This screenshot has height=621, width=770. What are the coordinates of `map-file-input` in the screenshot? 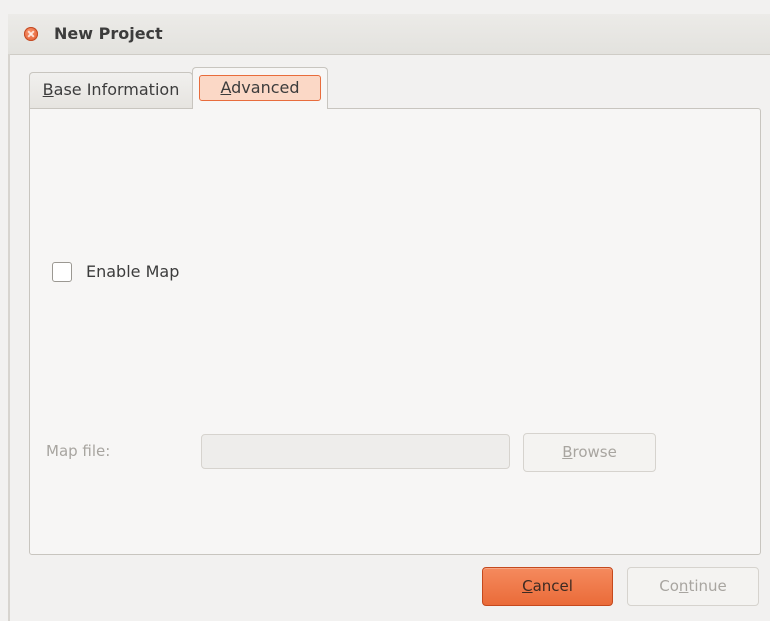 It's located at (355, 451).